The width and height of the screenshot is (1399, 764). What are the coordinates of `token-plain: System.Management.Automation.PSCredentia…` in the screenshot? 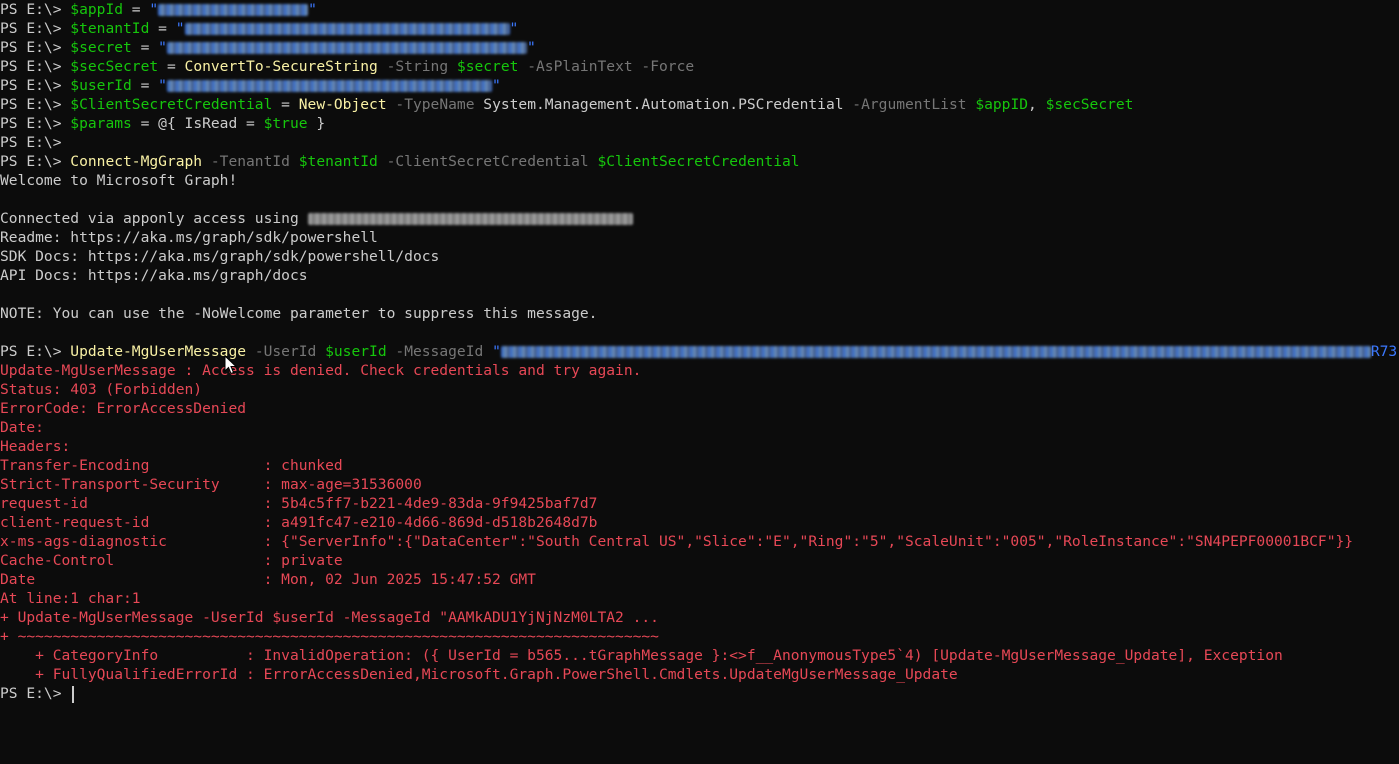 It's located at (663, 104).